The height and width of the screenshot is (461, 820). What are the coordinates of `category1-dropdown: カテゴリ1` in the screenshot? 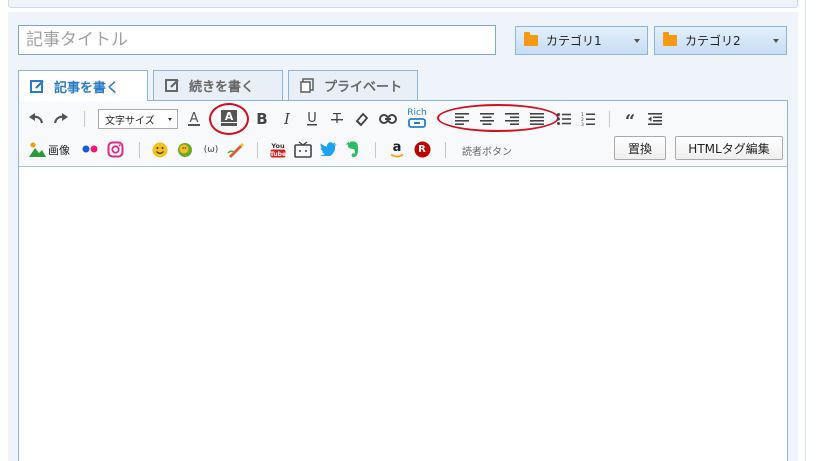 It's located at (581, 40).